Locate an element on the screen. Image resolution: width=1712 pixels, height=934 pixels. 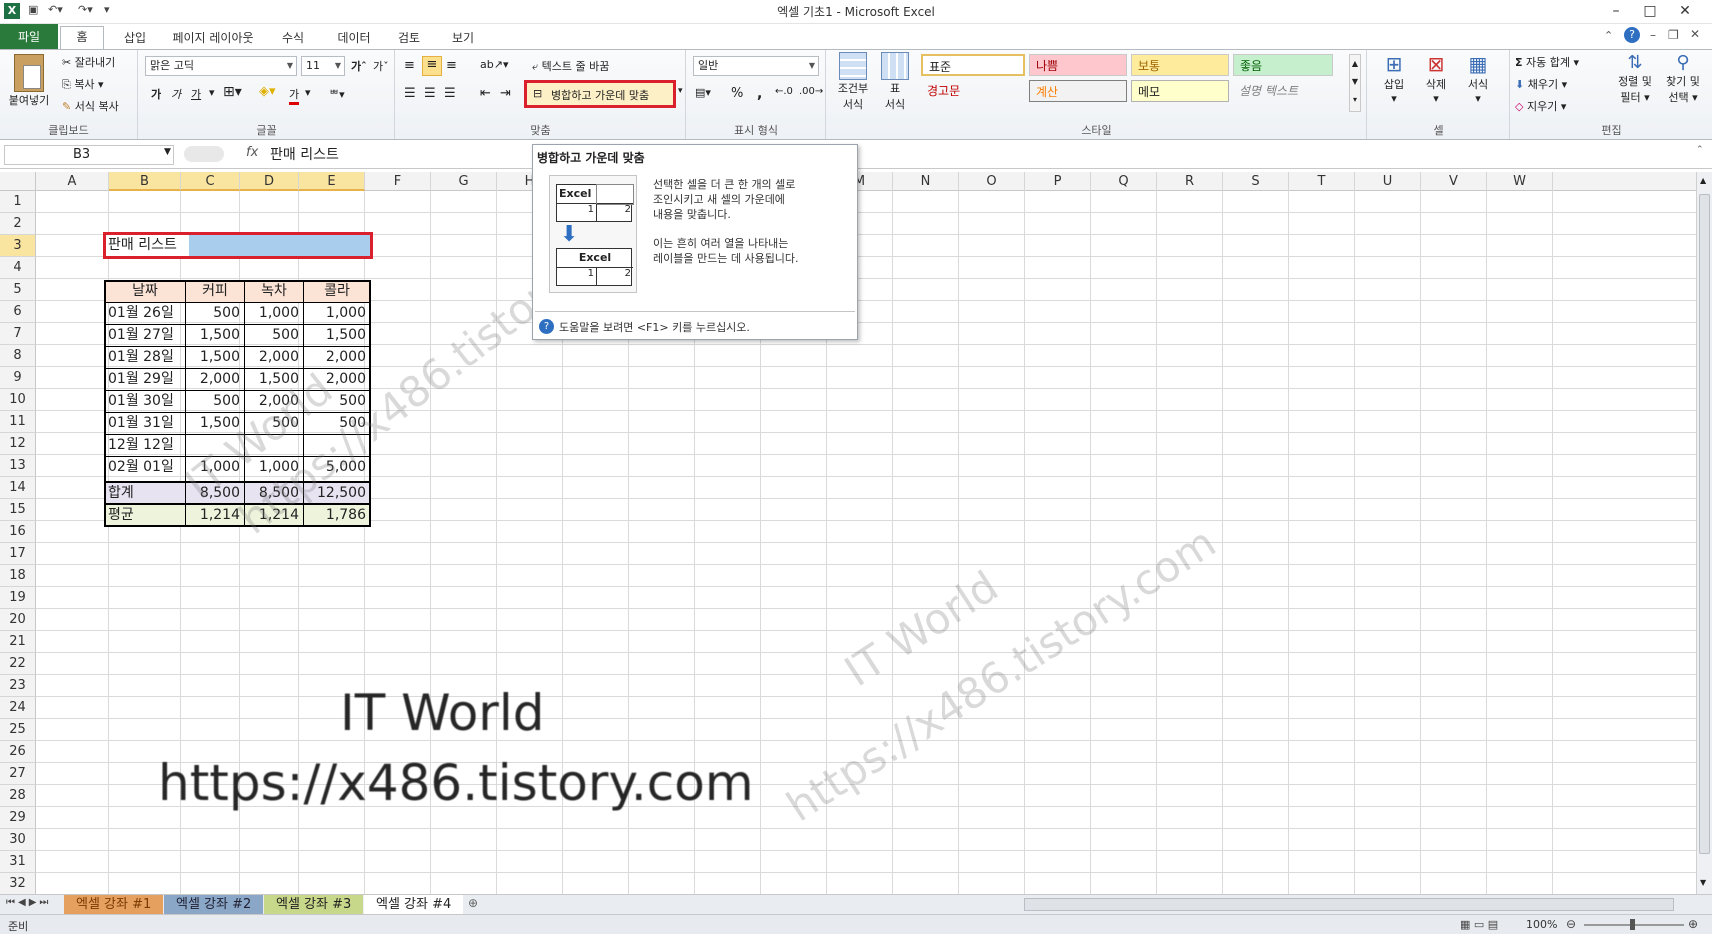
watermark-title: IT World is located at coordinates (442, 713).